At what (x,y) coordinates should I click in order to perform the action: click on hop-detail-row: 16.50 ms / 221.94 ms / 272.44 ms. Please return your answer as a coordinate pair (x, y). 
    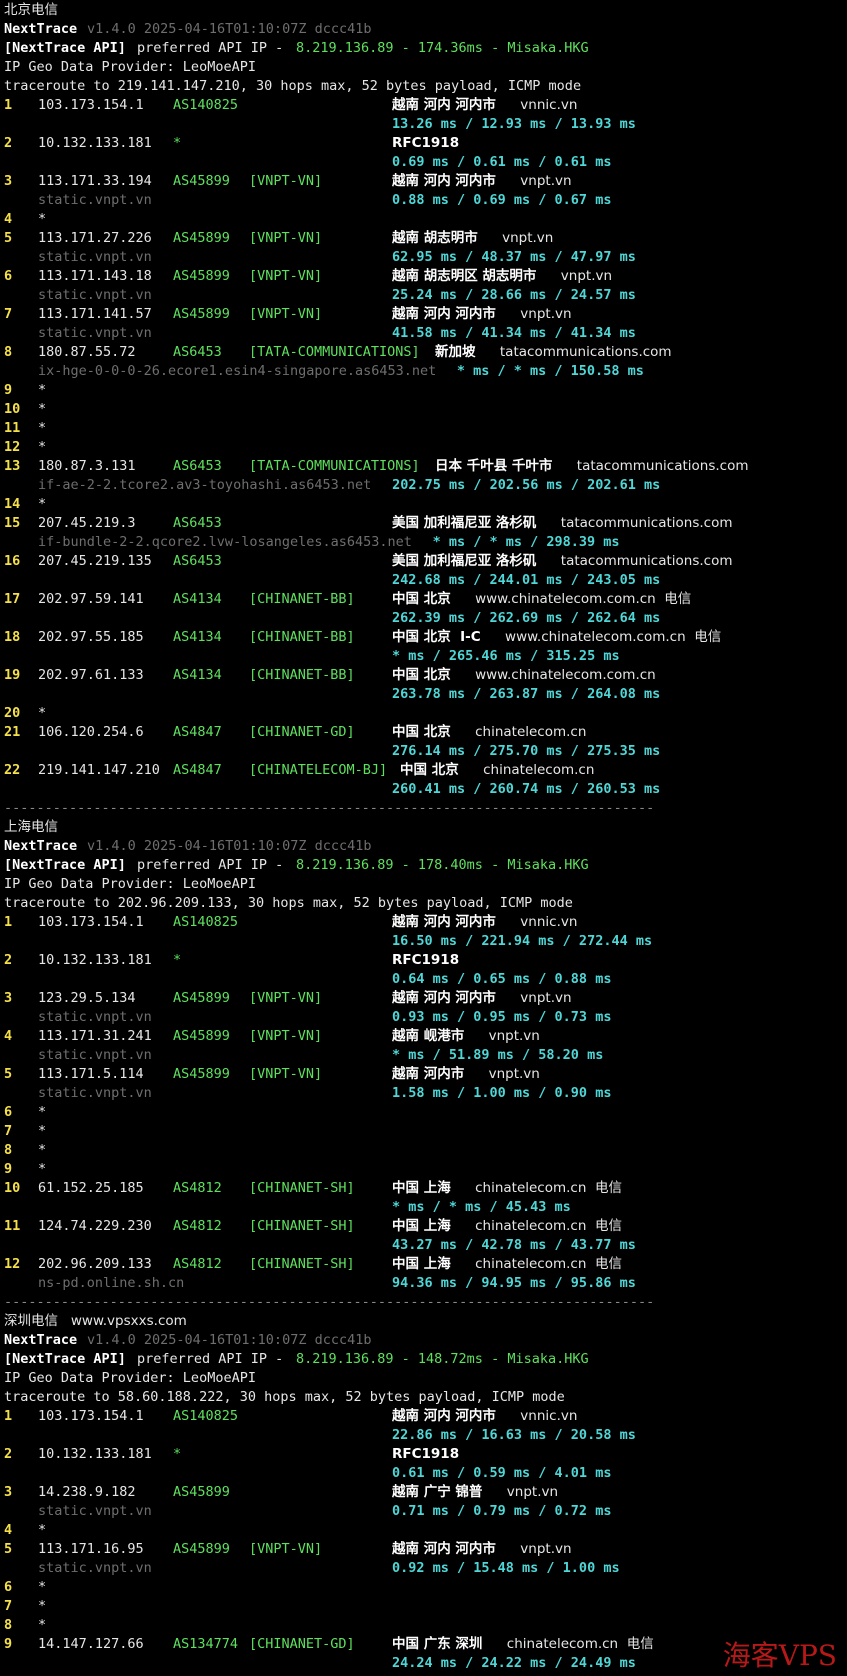
    Looking at the image, I should click on (425, 941).